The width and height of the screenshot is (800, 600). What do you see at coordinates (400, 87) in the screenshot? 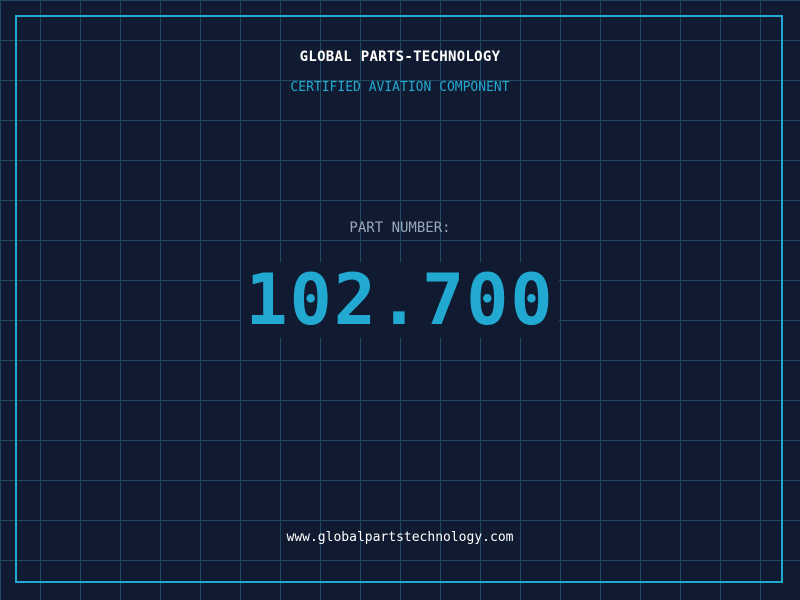
I see `certification-subtitle: CERTIFIED AVIATION COMPONENT` at bounding box center [400, 87].